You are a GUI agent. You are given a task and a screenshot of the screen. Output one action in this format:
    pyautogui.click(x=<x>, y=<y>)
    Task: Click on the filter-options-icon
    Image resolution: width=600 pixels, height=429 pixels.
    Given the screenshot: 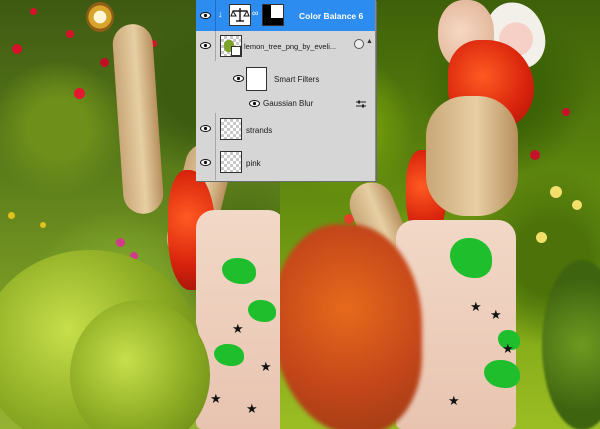 What is the action you would take?
    pyautogui.click(x=361, y=104)
    